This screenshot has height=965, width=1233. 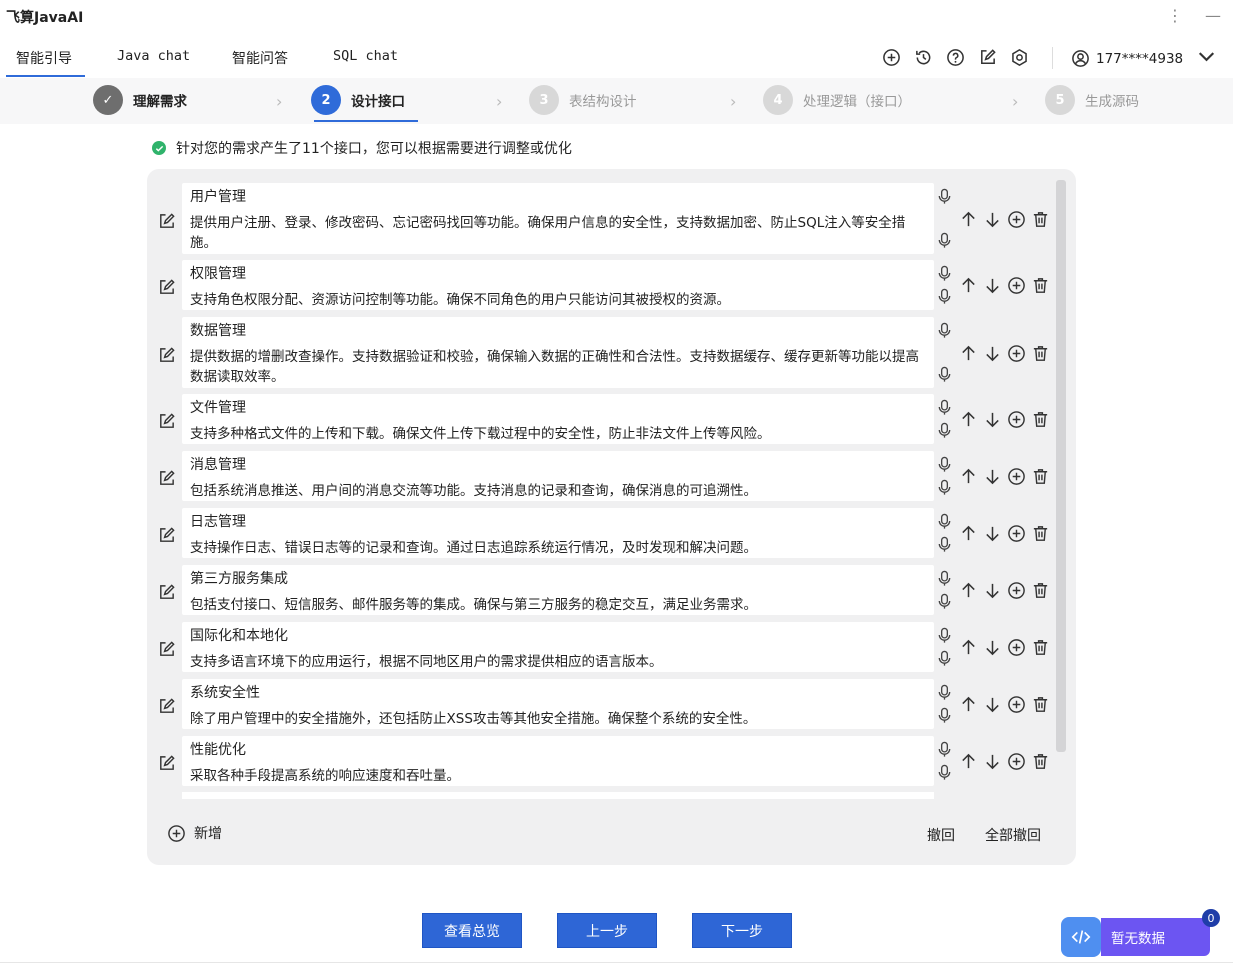 I want to click on step-understand-requirements: ✓ 理解需求, so click(x=140, y=100).